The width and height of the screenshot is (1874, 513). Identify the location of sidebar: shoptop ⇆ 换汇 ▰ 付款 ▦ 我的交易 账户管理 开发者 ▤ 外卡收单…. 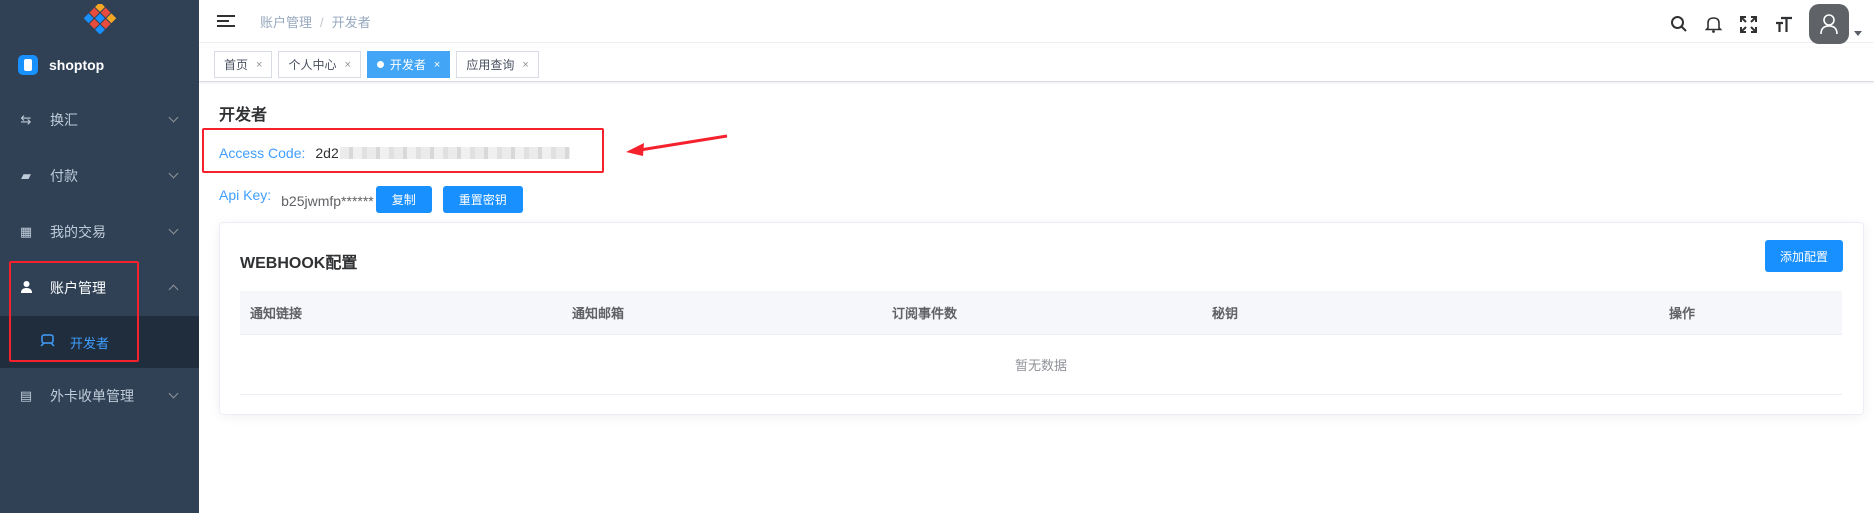
(99, 256).